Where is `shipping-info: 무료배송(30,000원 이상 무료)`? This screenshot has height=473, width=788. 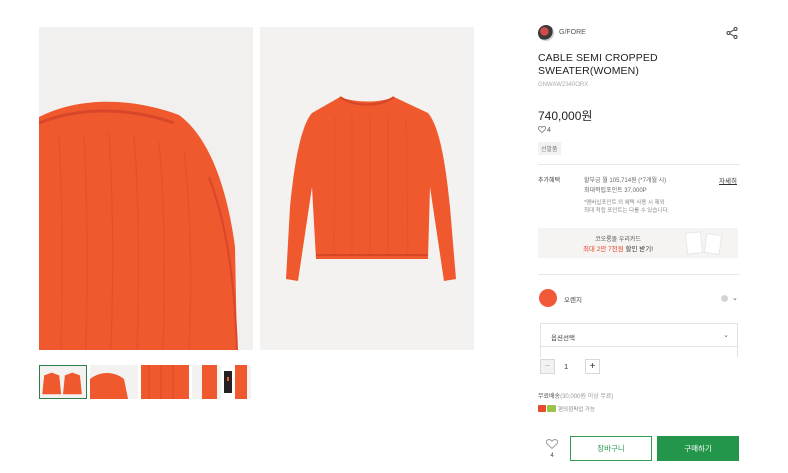
shipping-info: 무료배송(30,000원 이상 무료) is located at coordinates (575, 395).